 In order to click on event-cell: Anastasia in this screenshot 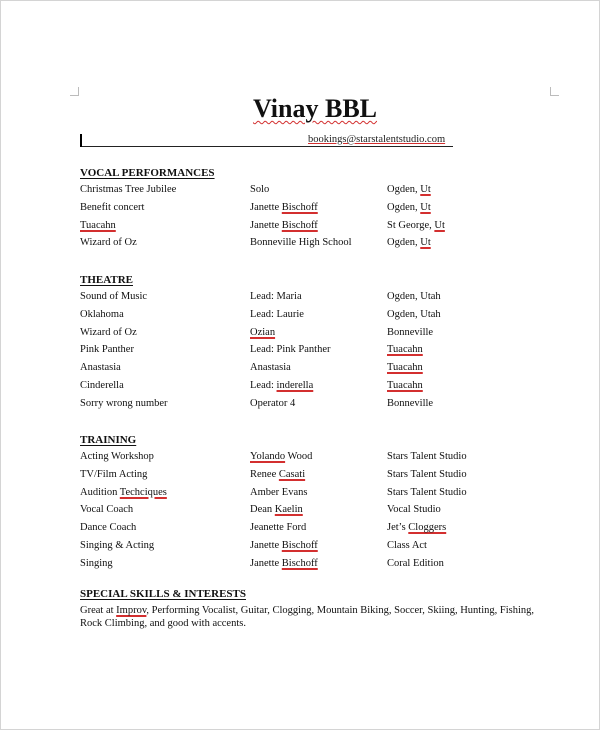, I will do `click(100, 368)`.